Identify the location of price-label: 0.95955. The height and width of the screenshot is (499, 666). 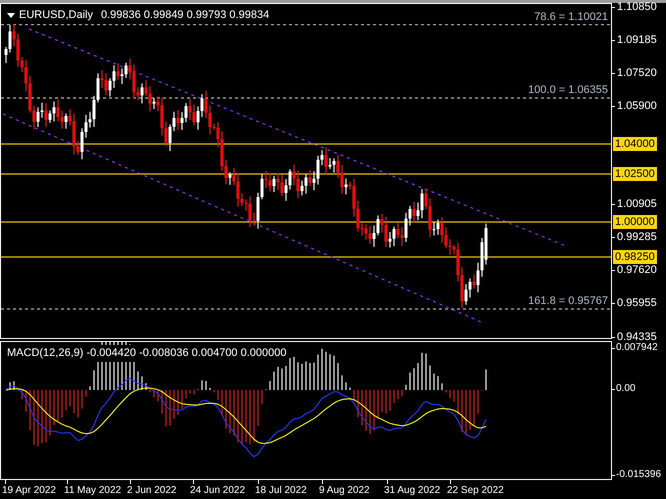
(637, 303).